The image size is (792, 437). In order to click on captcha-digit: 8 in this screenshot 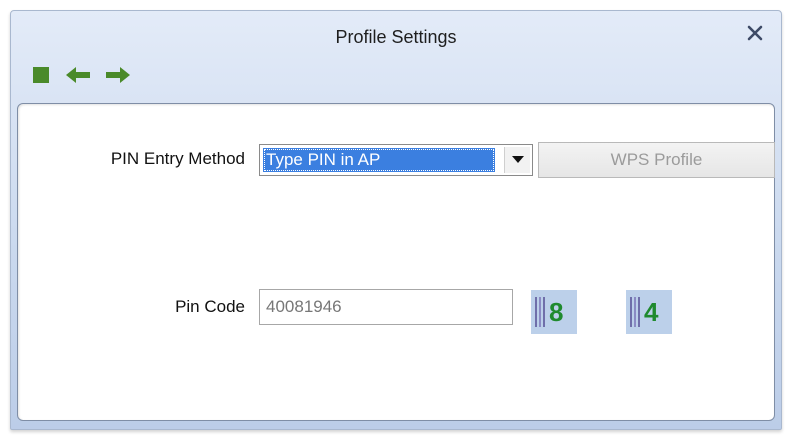, I will do `click(556, 312)`.